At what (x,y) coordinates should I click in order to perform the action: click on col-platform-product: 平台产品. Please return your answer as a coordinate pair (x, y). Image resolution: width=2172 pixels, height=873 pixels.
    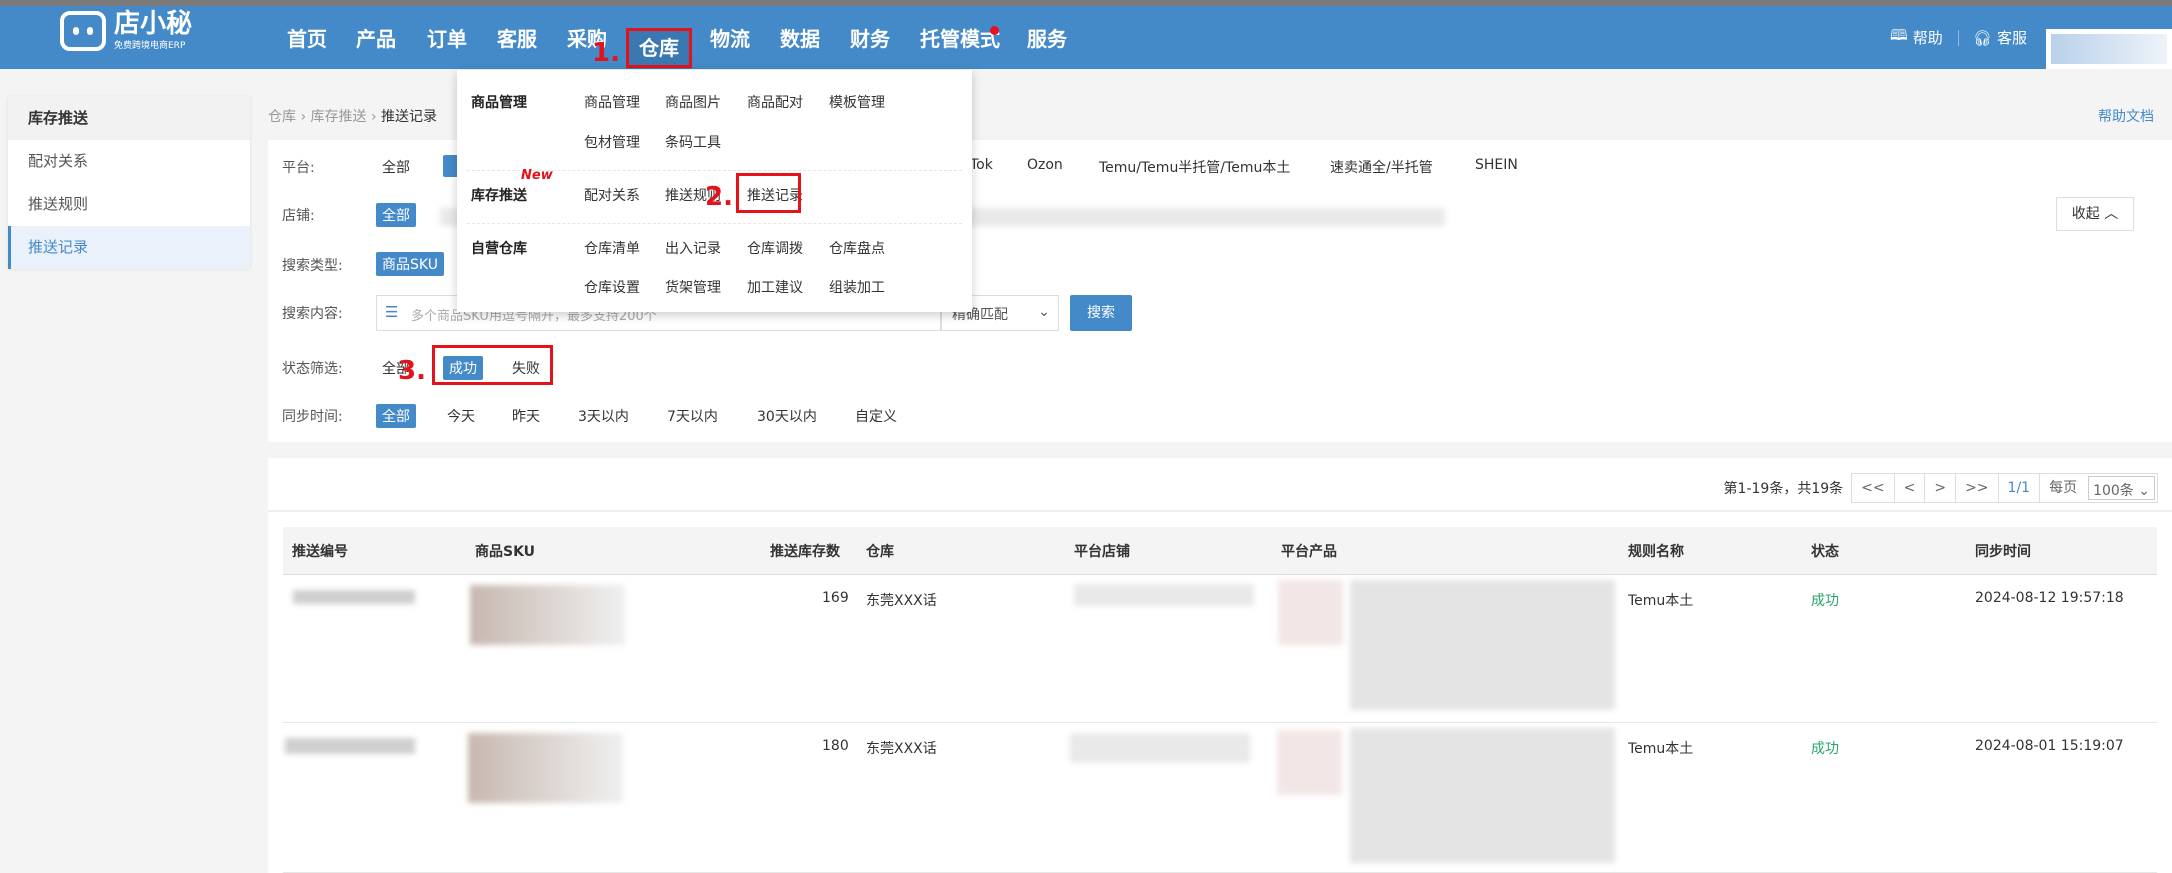
    Looking at the image, I should click on (1309, 552).